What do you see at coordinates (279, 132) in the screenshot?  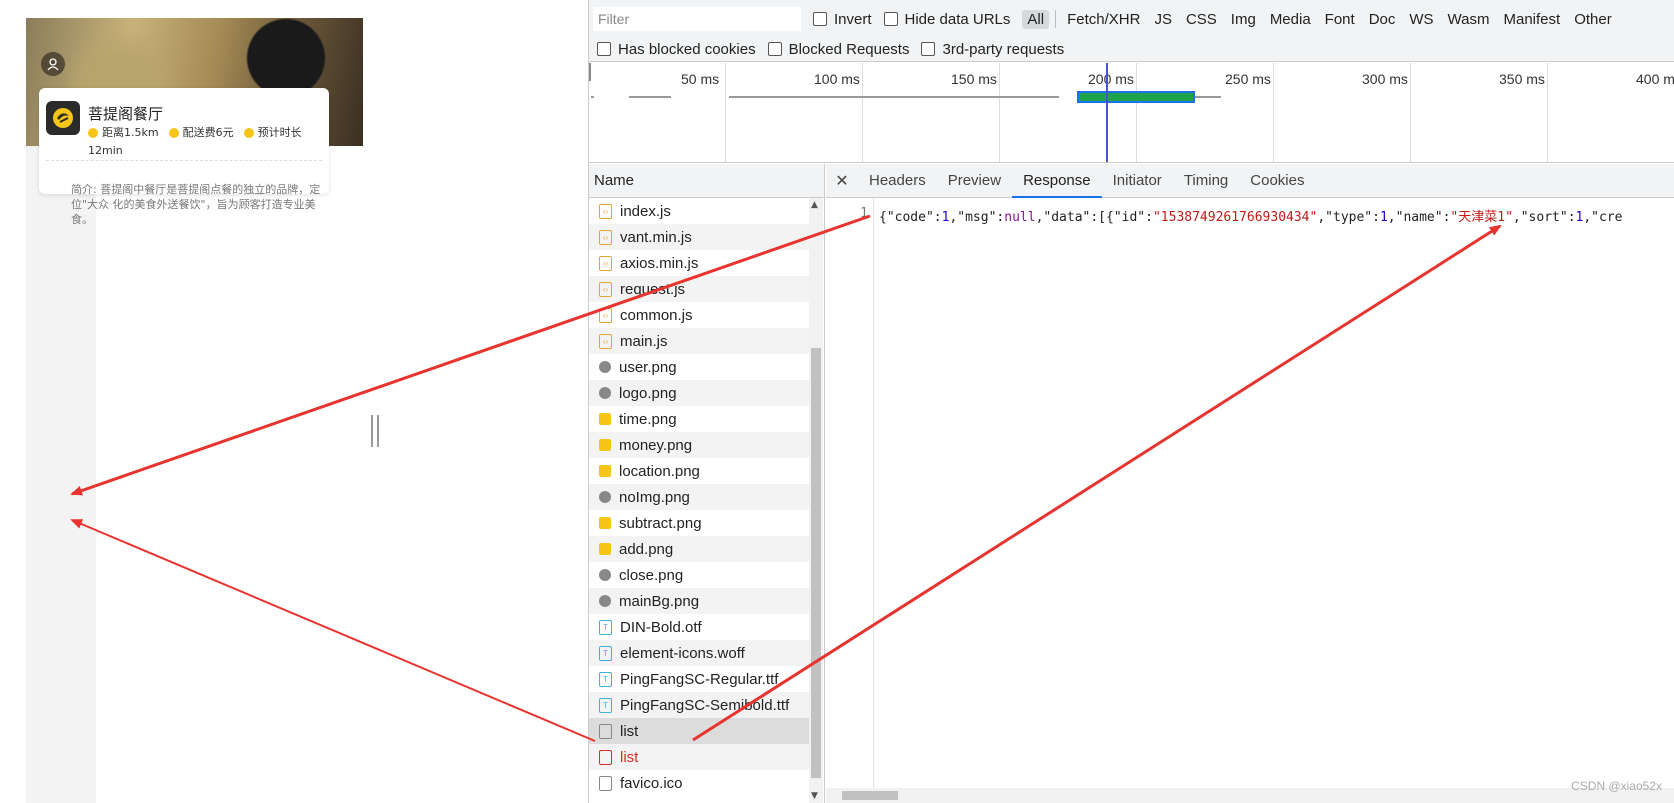 I see `eta-label: 预计时长` at bounding box center [279, 132].